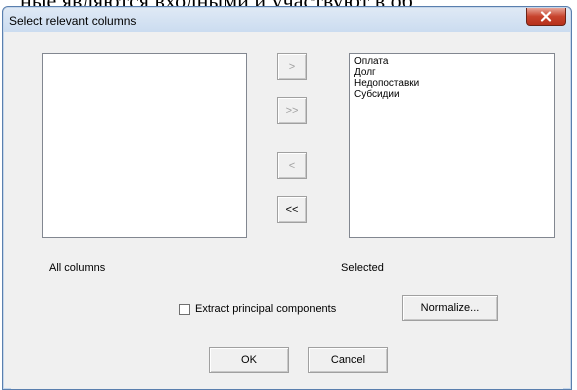 Image resolution: width=577 pixels, height=390 pixels. I want to click on remove-all-button: <<, so click(292, 209).